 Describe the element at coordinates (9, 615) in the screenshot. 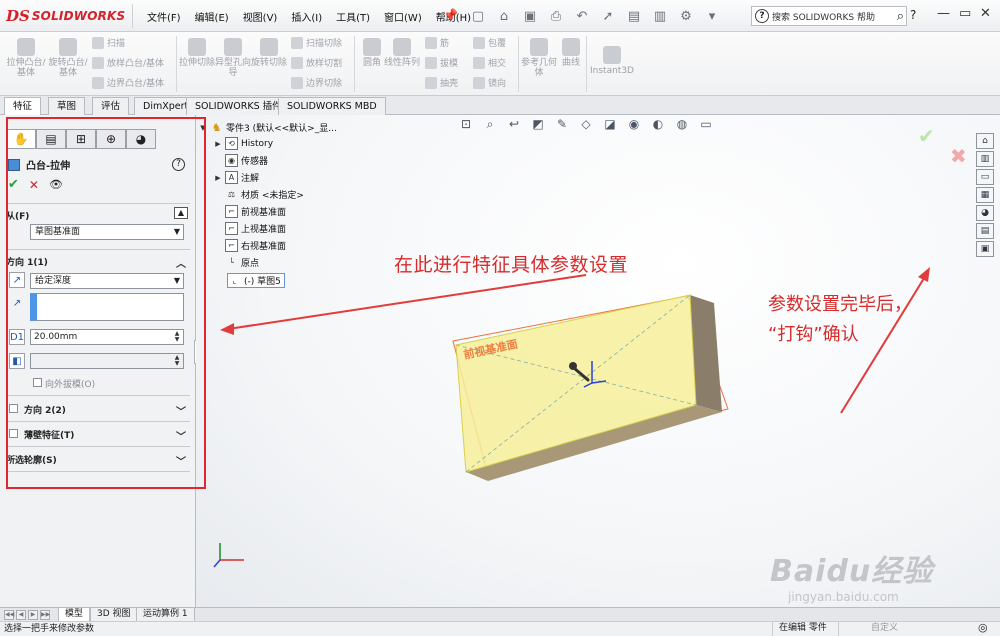

I see `first-tab-icon: ◀◀` at that location.